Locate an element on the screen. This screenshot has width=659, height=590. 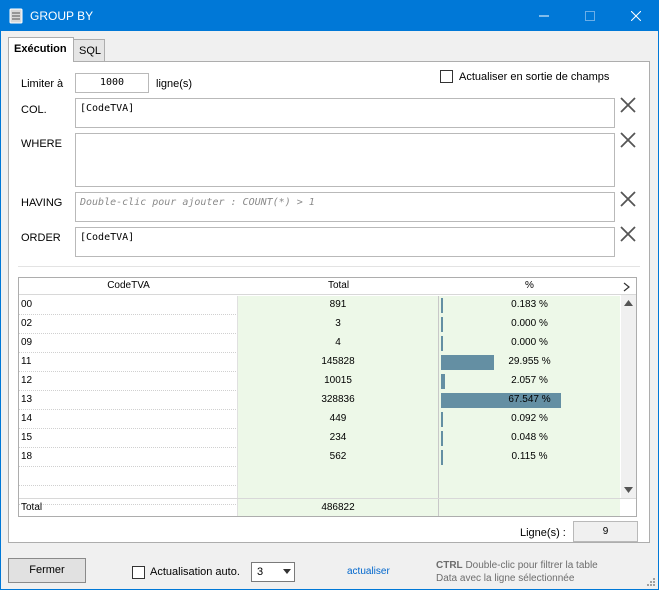
table-row: 00 891 0.183 % is located at coordinates (319, 305).